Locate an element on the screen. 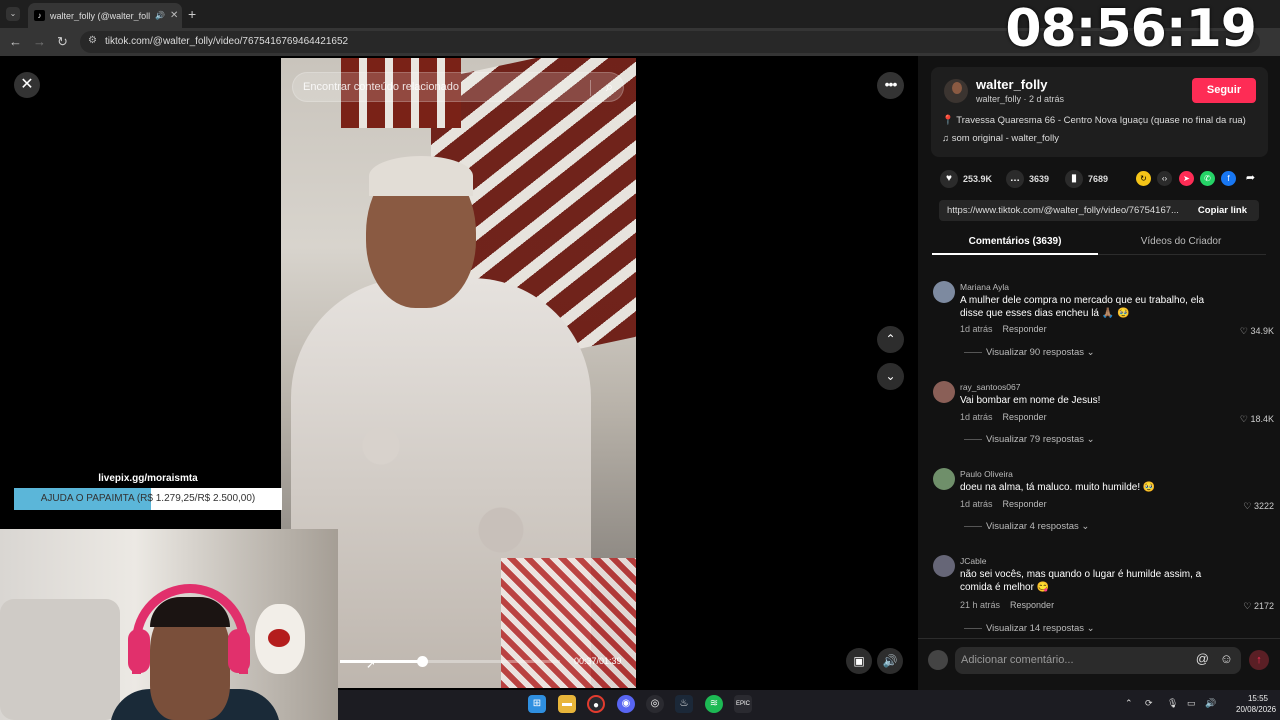  spotify-icon: ≋ is located at coordinates (714, 704).